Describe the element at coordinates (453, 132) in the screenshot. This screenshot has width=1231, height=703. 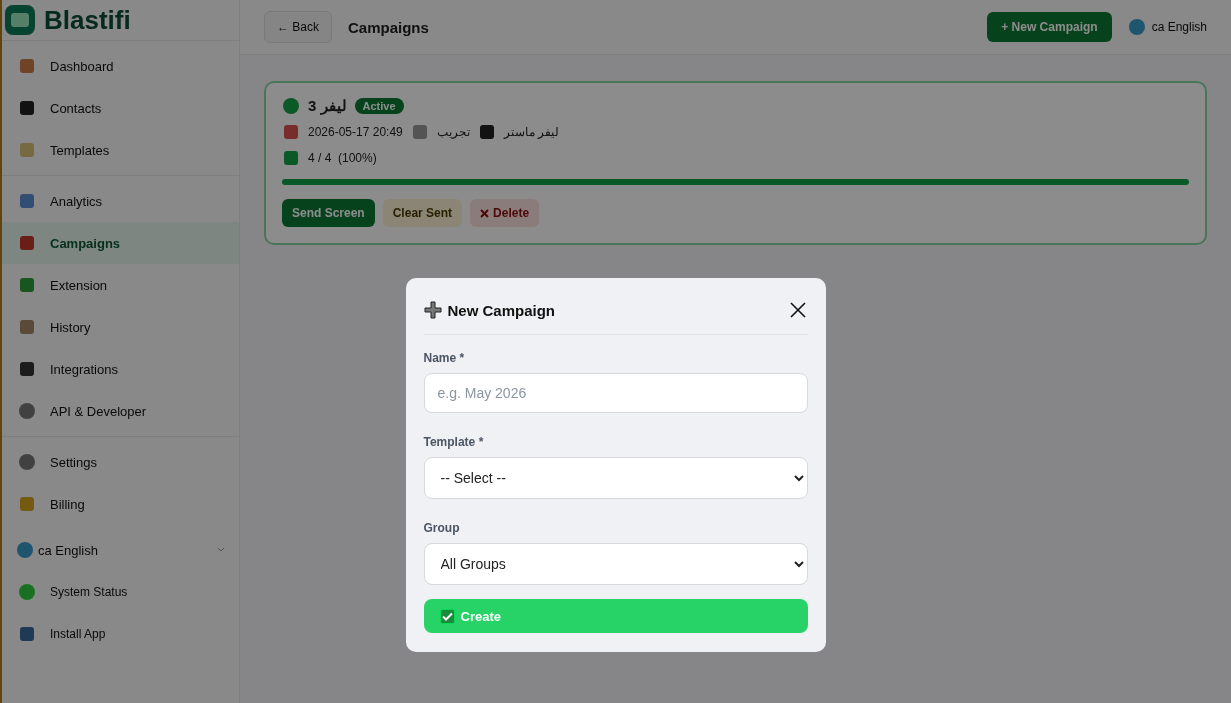
I see `template-name: تجريب` at that location.